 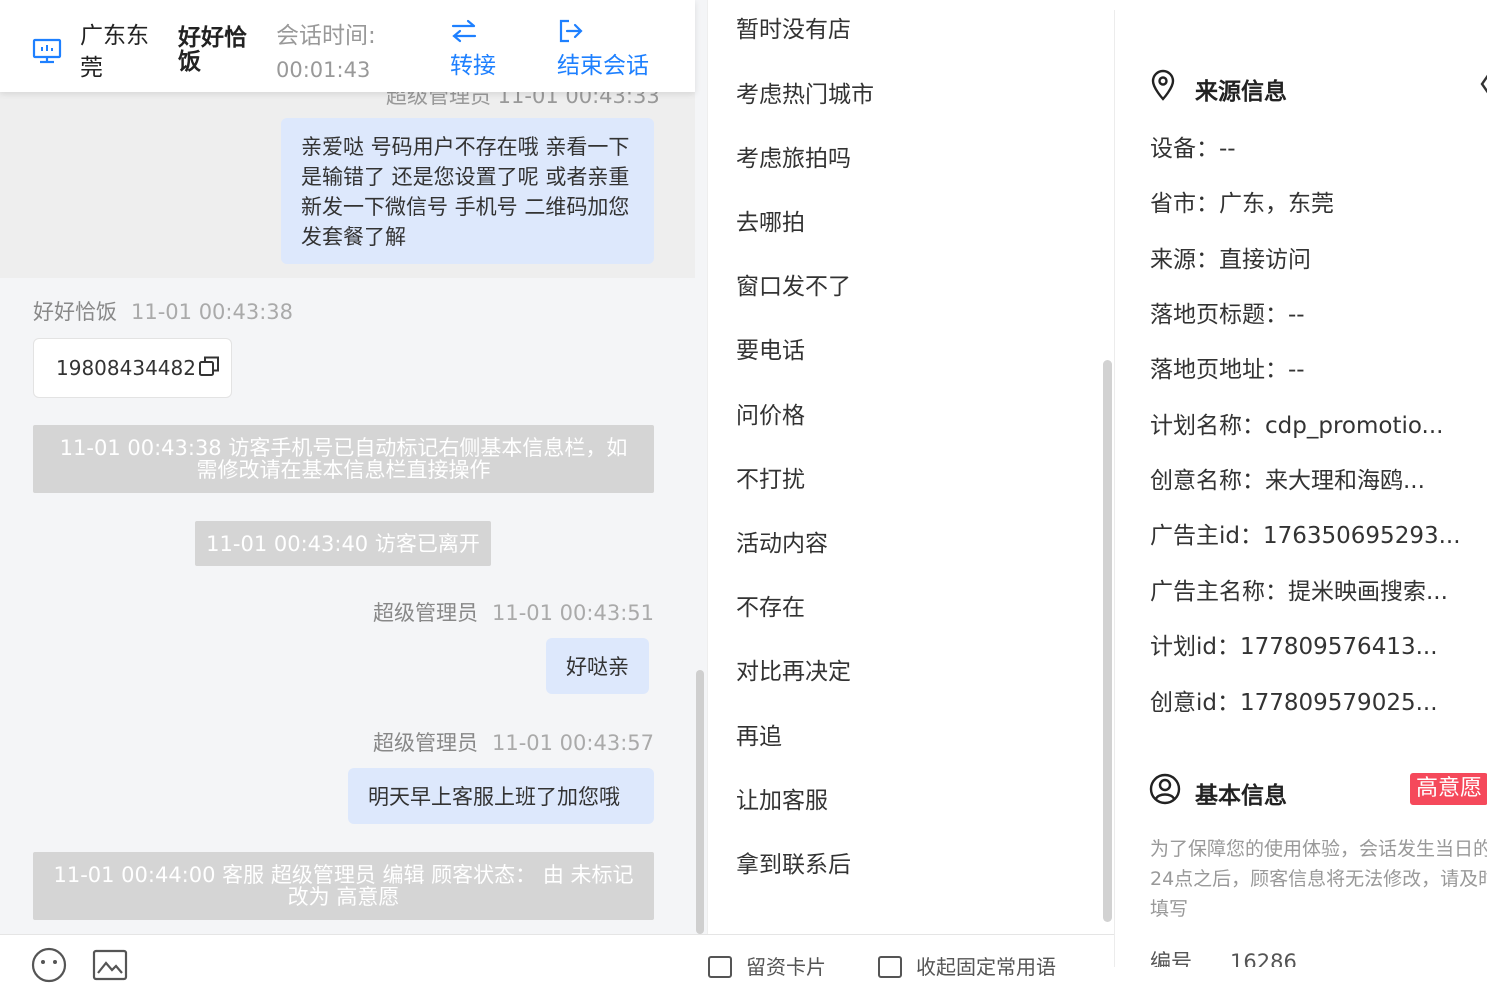 What do you see at coordinates (805, 95) in the screenshot?
I see `quick-reply-item: 考虑热门城市` at bounding box center [805, 95].